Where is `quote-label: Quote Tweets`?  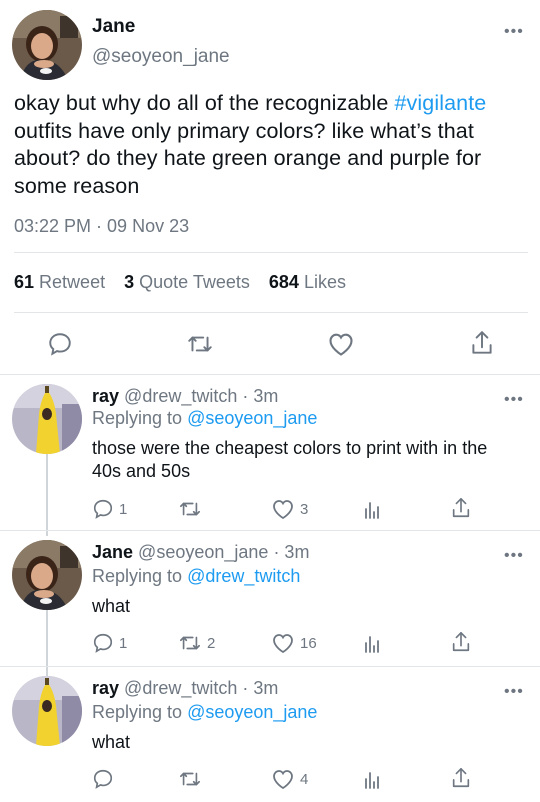
quote-label: Quote Tweets is located at coordinates (194, 282).